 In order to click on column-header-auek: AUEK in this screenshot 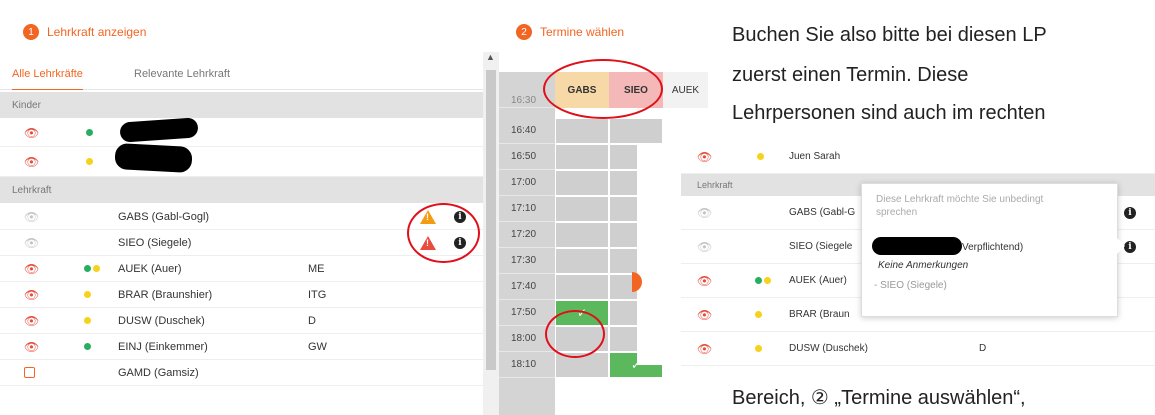, I will do `click(685, 90)`.